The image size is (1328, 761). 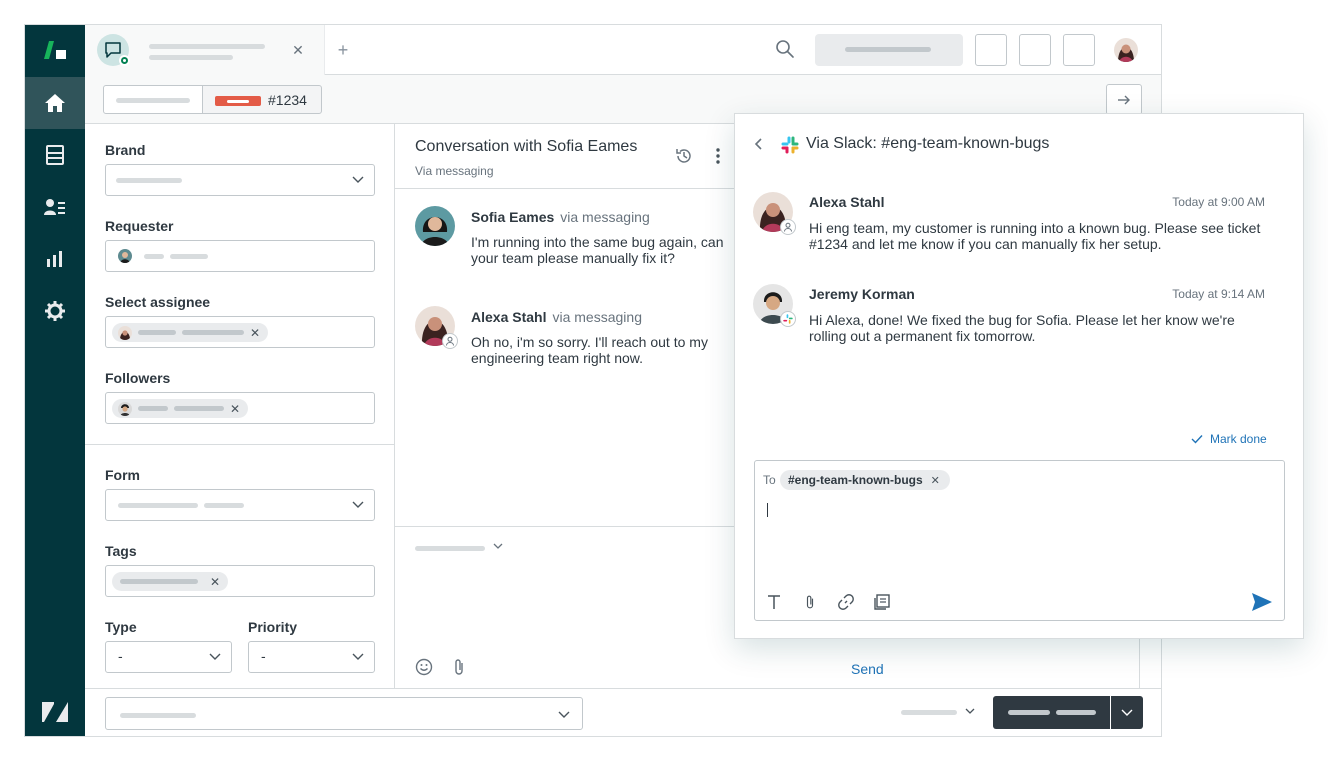 What do you see at coordinates (1238, 439) in the screenshot?
I see `mark-done-label: Mark done` at bounding box center [1238, 439].